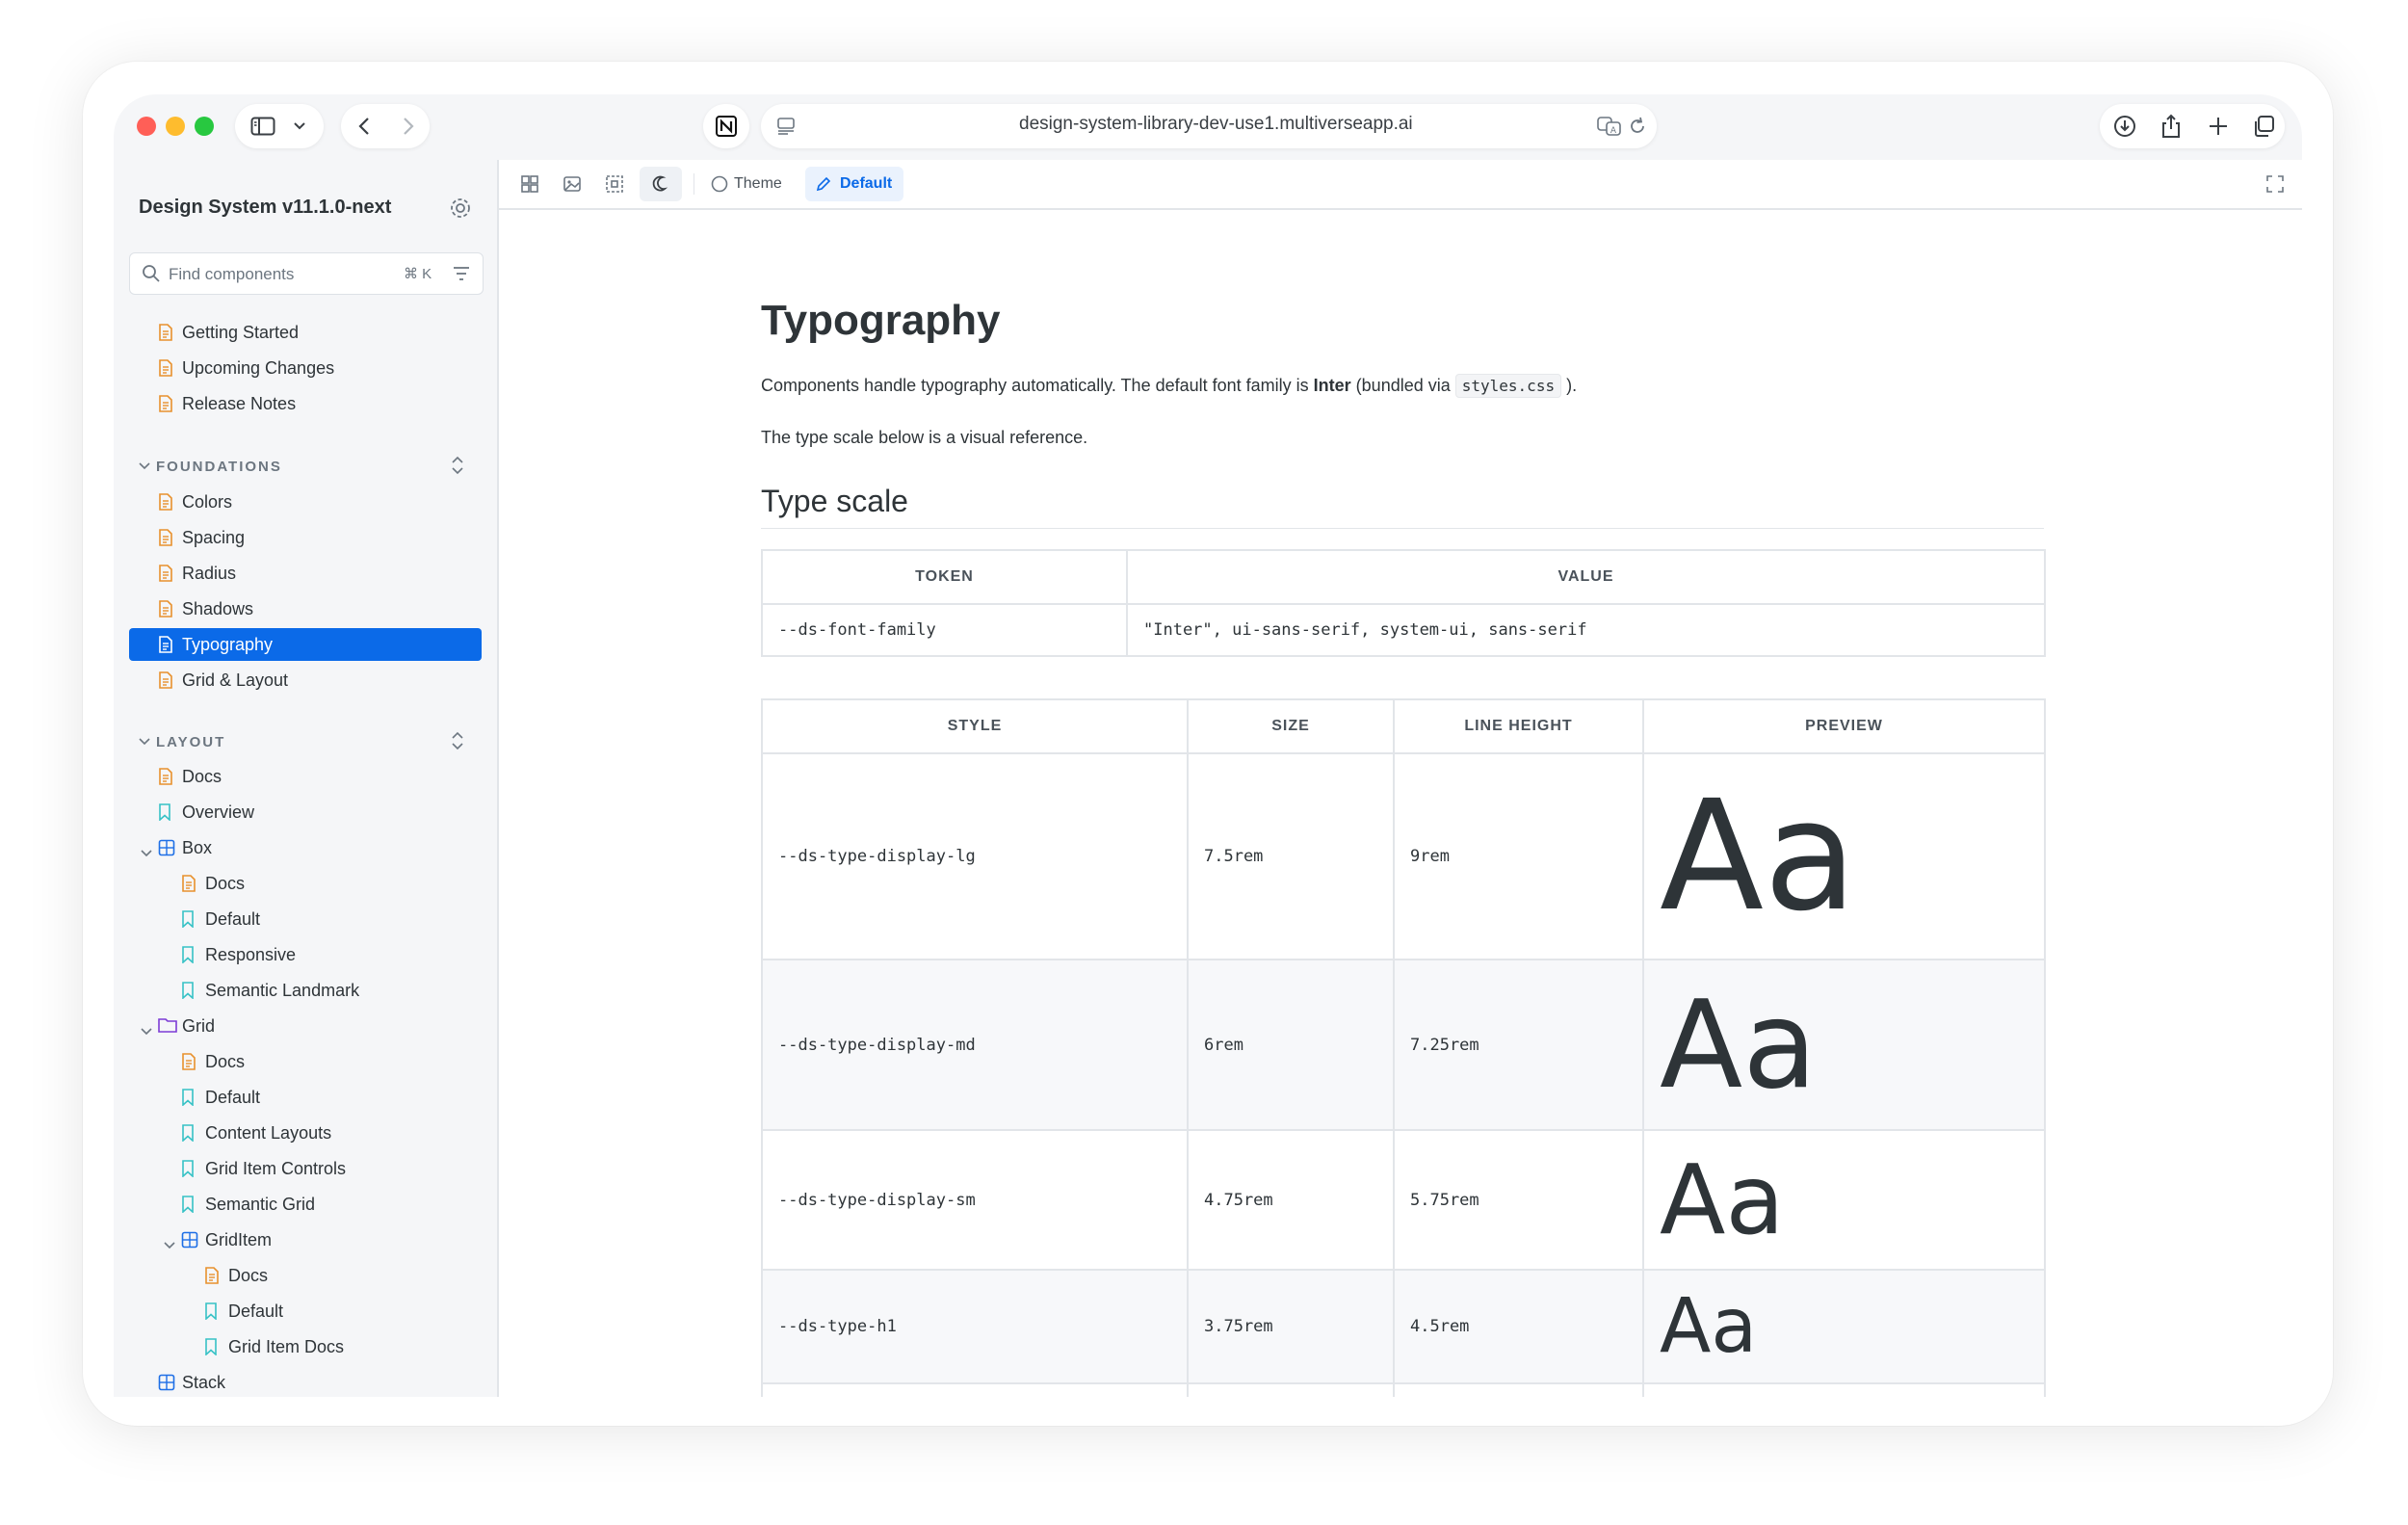 This screenshot has width=2408, height=1525. Describe the element at coordinates (167, 1028) in the screenshot. I see `folder-icon` at that location.